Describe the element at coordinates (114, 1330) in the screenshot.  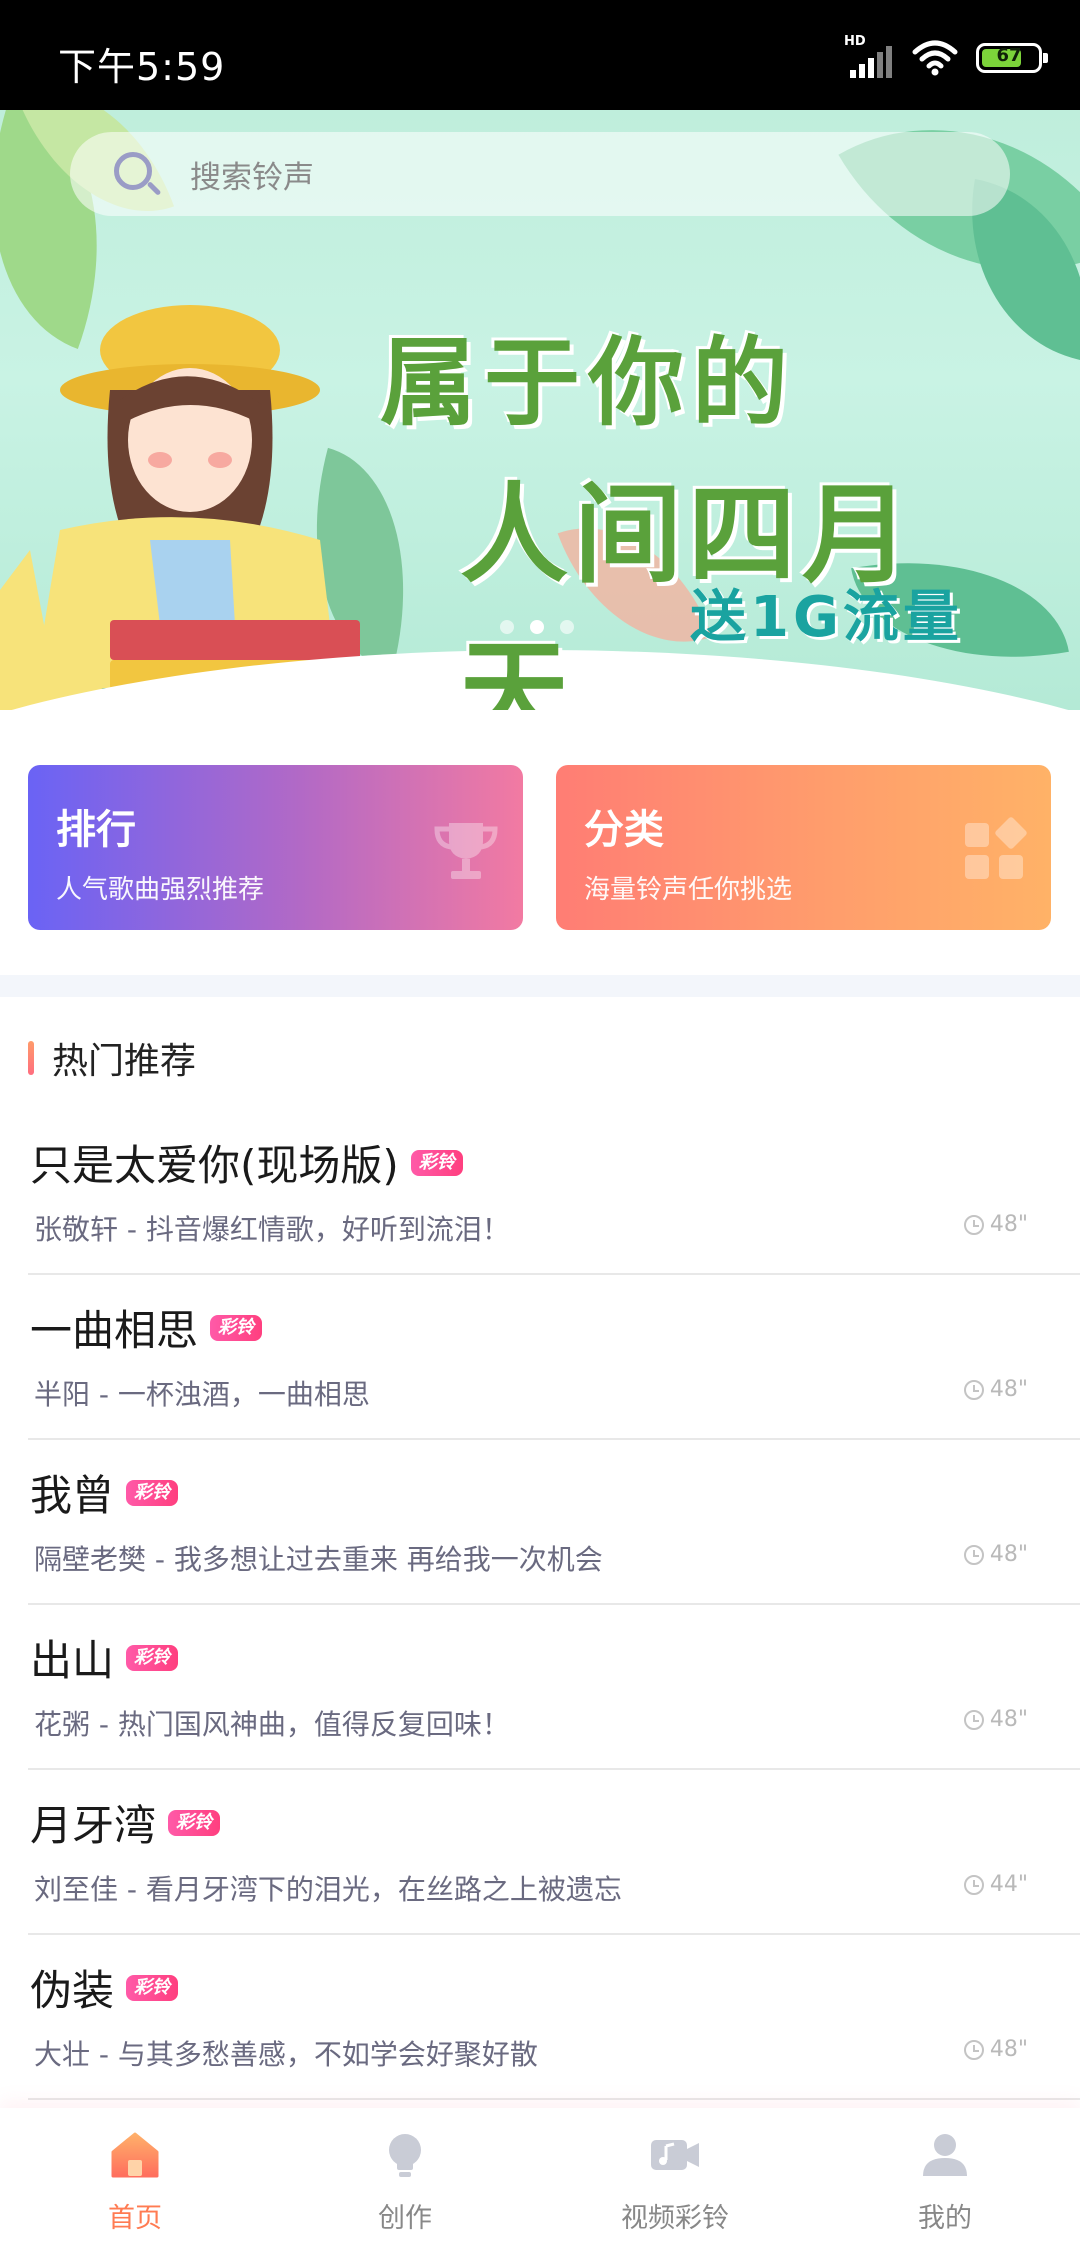
I see `song-title: 一曲相思` at that location.